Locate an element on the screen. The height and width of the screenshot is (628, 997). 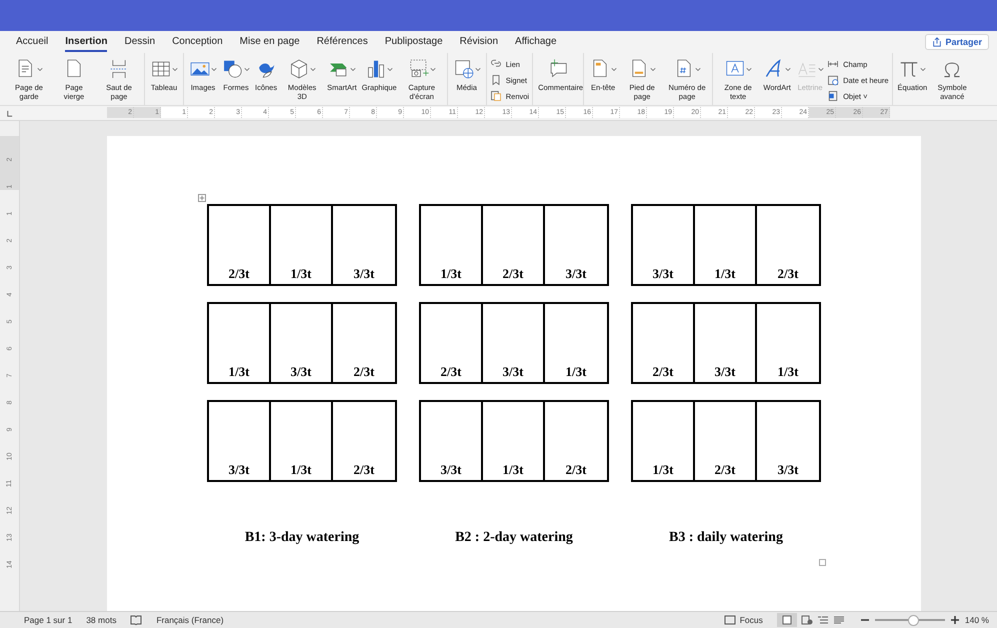
share-button: Partager is located at coordinates (957, 42).